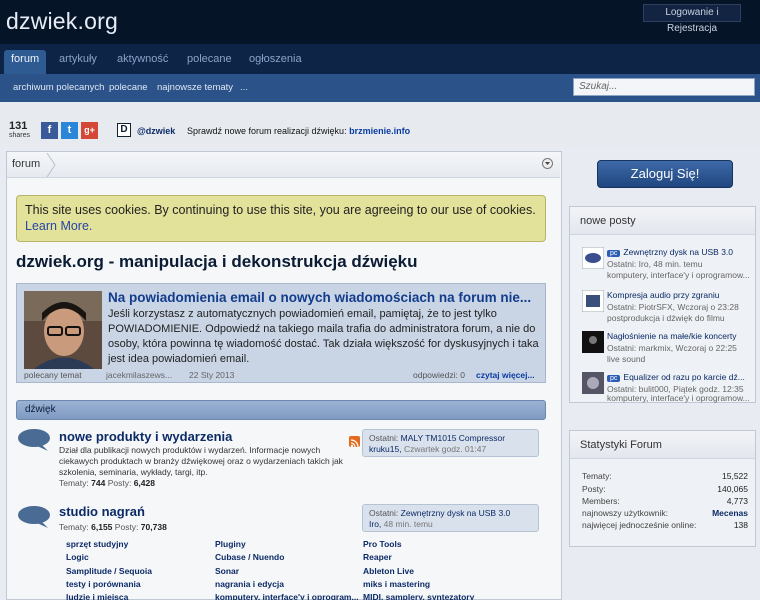  What do you see at coordinates (388, 571) in the screenshot?
I see `subforum-link: Ableton Live` at bounding box center [388, 571].